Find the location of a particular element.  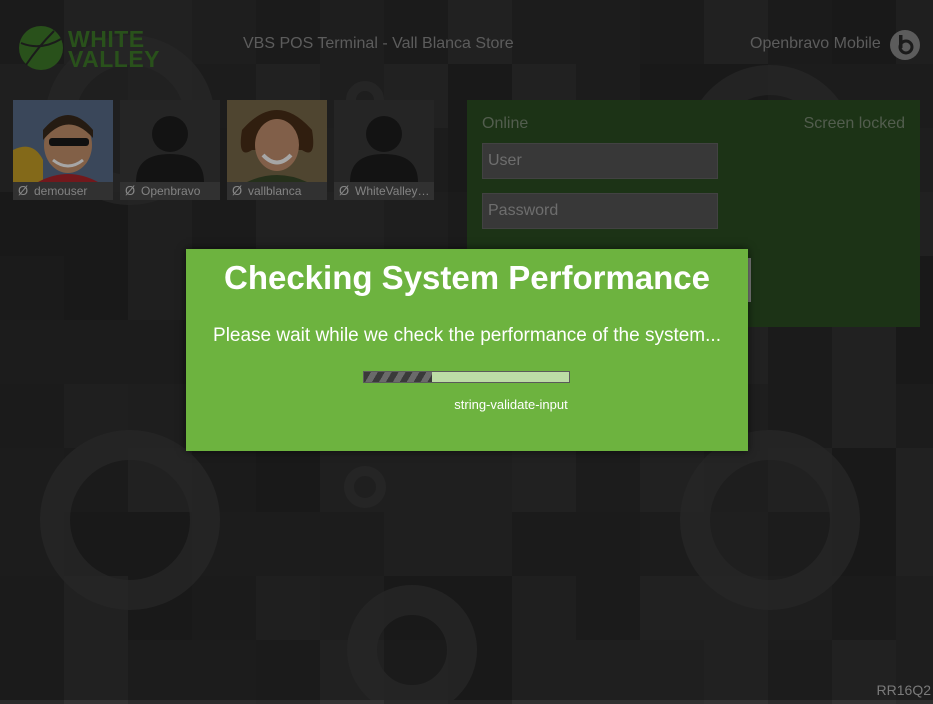

progress-step-label: string-validate-input is located at coordinates (511, 404).